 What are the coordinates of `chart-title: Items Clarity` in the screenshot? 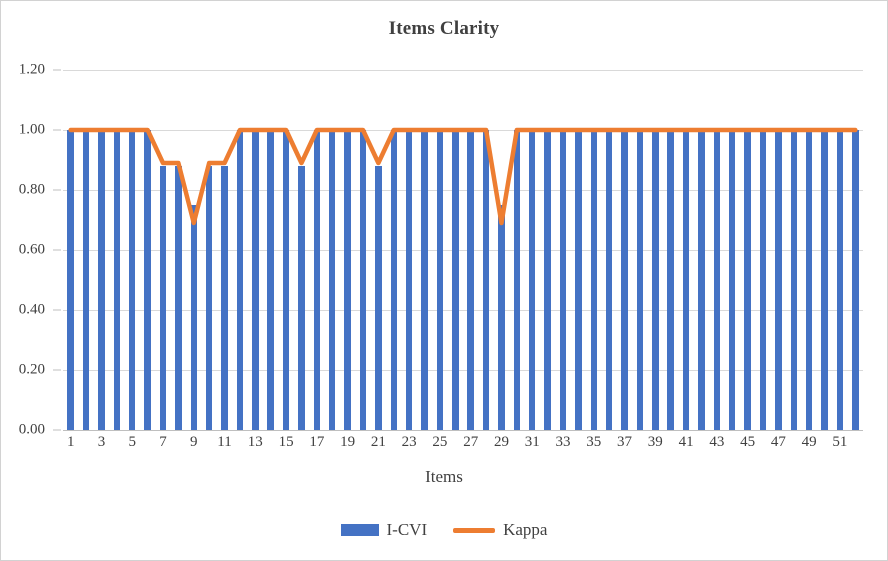 It's located at (444, 28).